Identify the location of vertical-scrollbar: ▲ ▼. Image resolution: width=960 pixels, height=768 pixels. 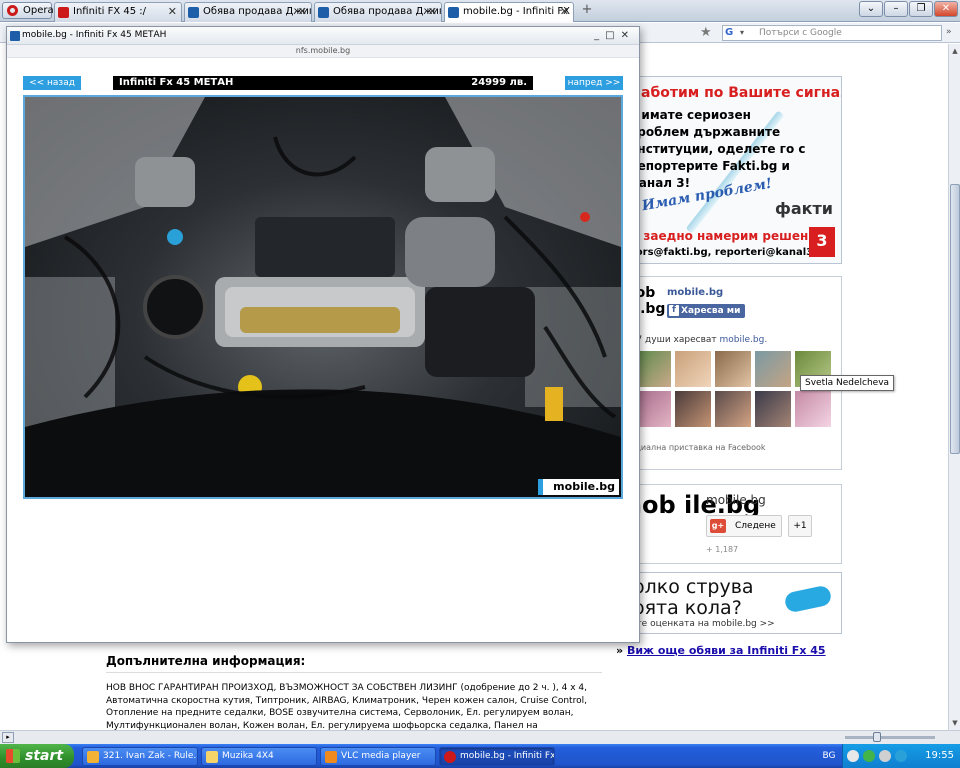
(954, 387).